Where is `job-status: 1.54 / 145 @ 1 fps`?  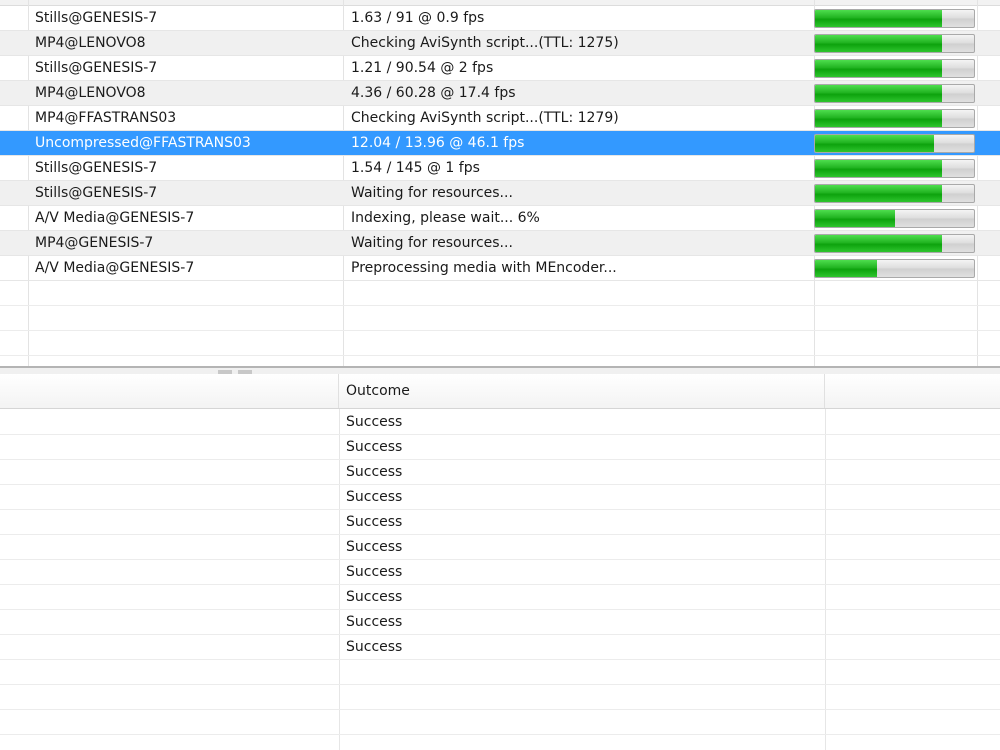 job-status: 1.54 / 145 @ 1 fps is located at coordinates (415, 168).